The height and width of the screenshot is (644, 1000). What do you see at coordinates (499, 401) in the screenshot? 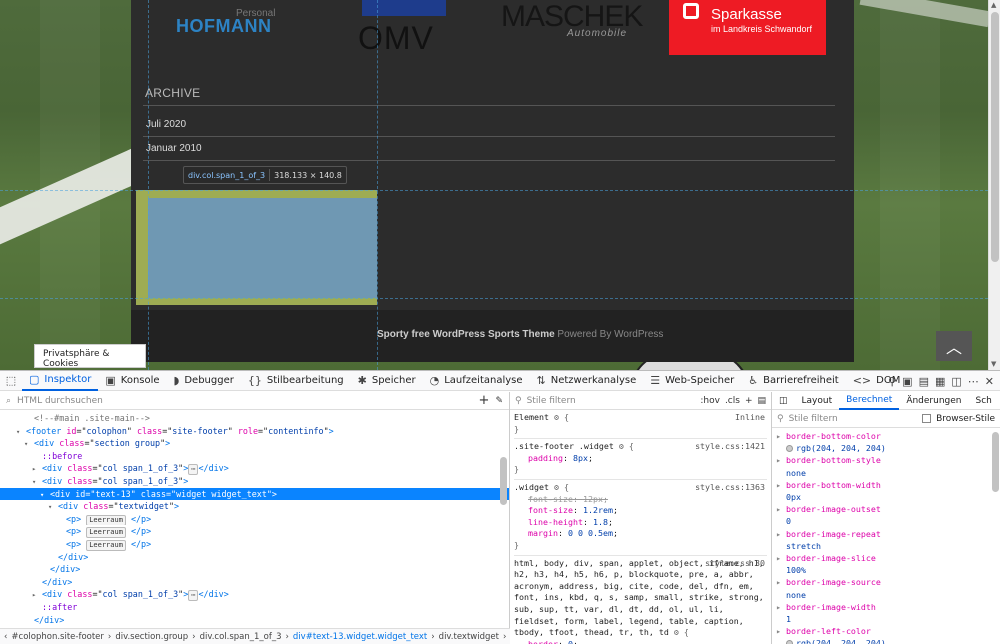
I see `eyedropper-icon: ✎` at bounding box center [499, 401].